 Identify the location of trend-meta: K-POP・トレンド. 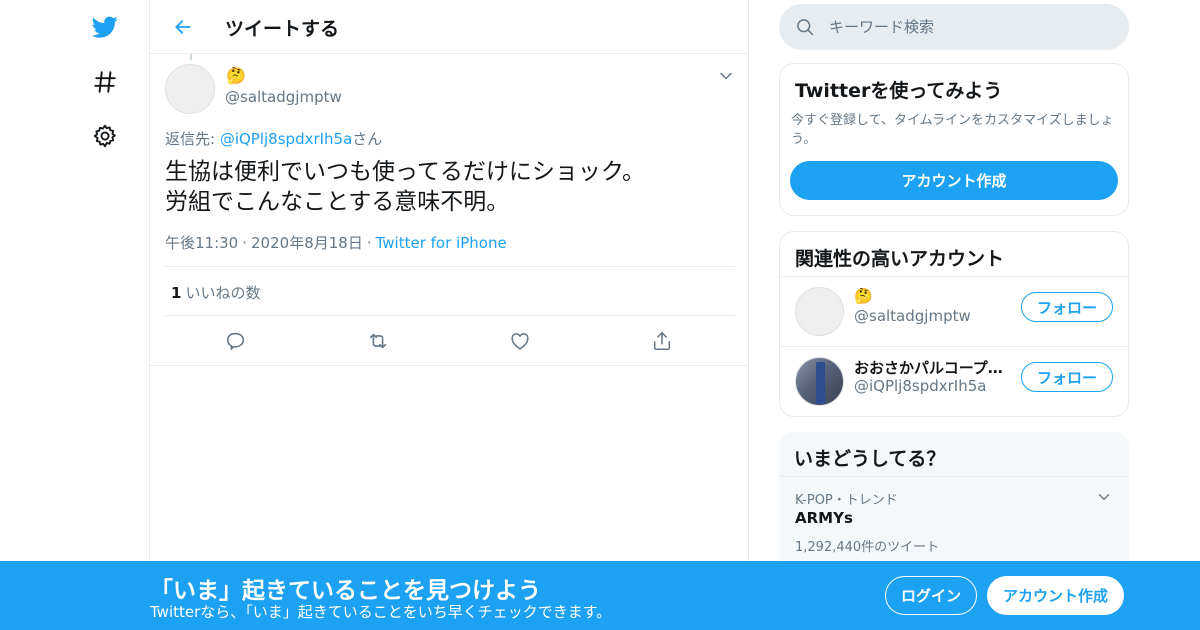
(846, 500).